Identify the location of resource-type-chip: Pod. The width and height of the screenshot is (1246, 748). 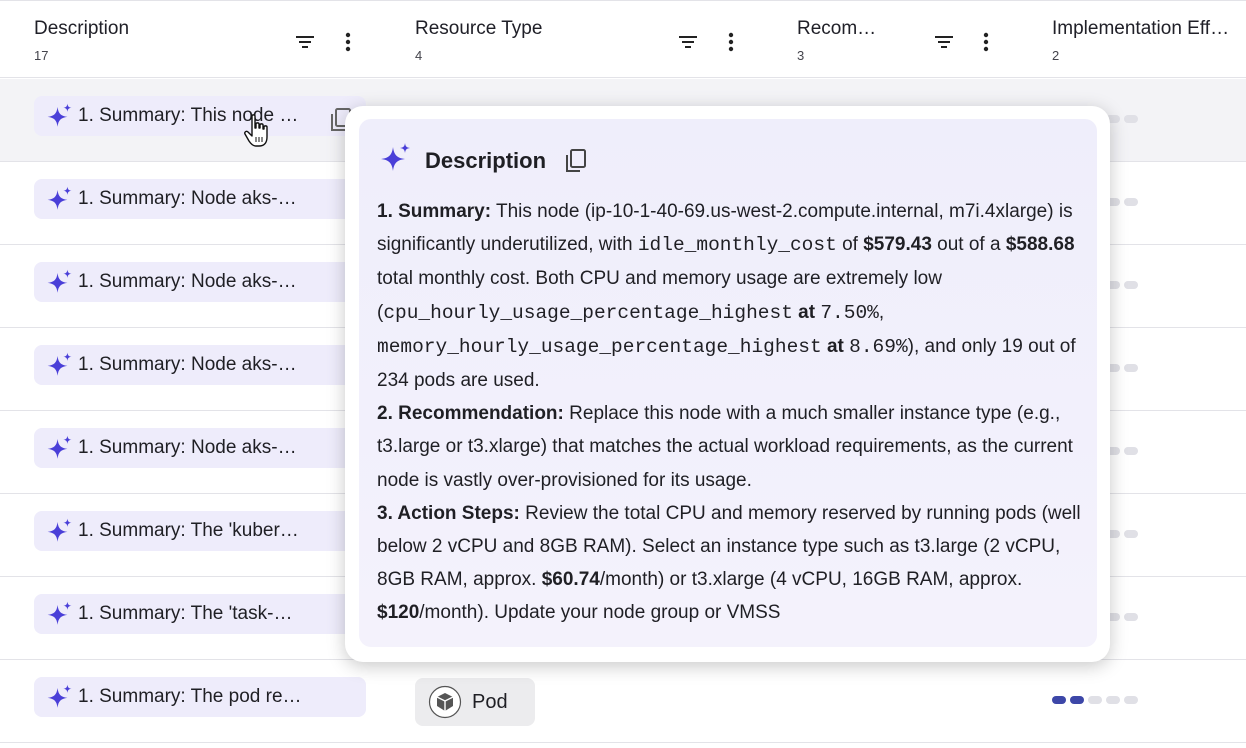
(475, 702).